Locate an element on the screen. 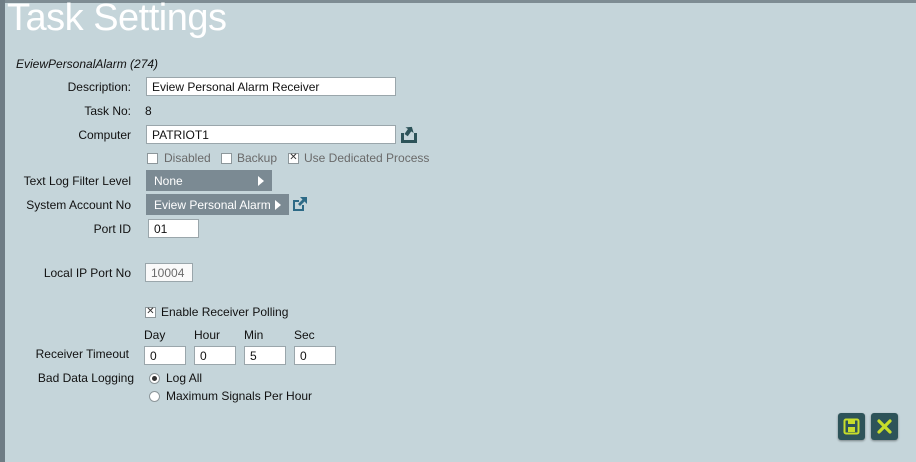 This screenshot has width=916, height=462. timeout-sec-header: Sec is located at coordinates (304, 335).